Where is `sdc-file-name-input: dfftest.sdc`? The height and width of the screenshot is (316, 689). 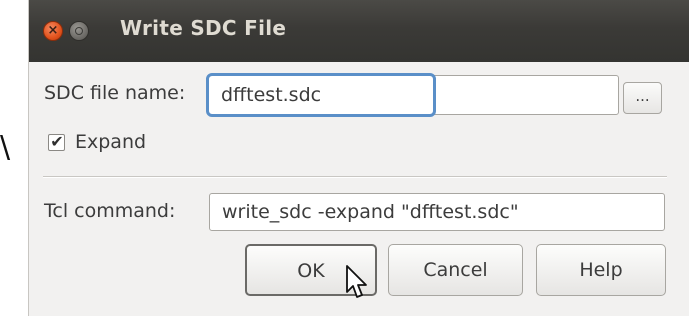 sdc-file-name-input: dfftest.sdc is located at coordinates (413, 95).